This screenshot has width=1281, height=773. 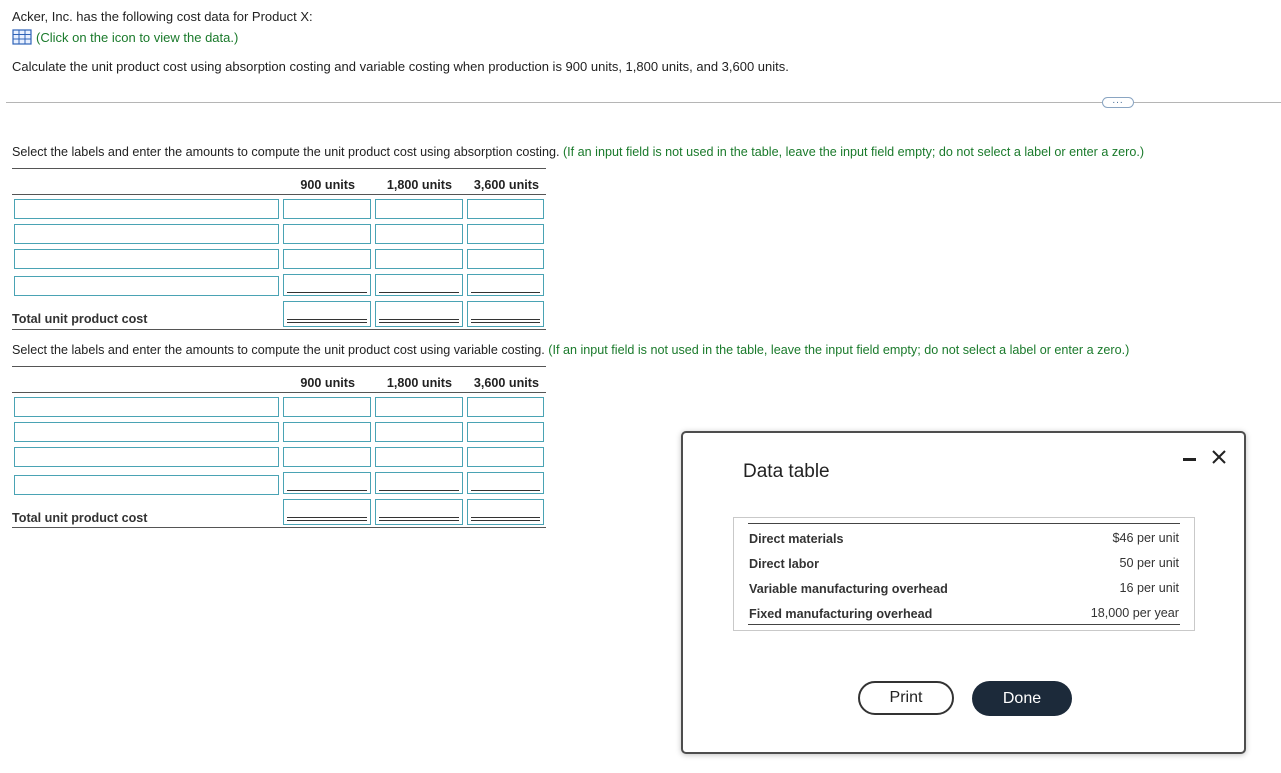 I want to click on variable-table-bottom-rule, so click(x=279, y=527).